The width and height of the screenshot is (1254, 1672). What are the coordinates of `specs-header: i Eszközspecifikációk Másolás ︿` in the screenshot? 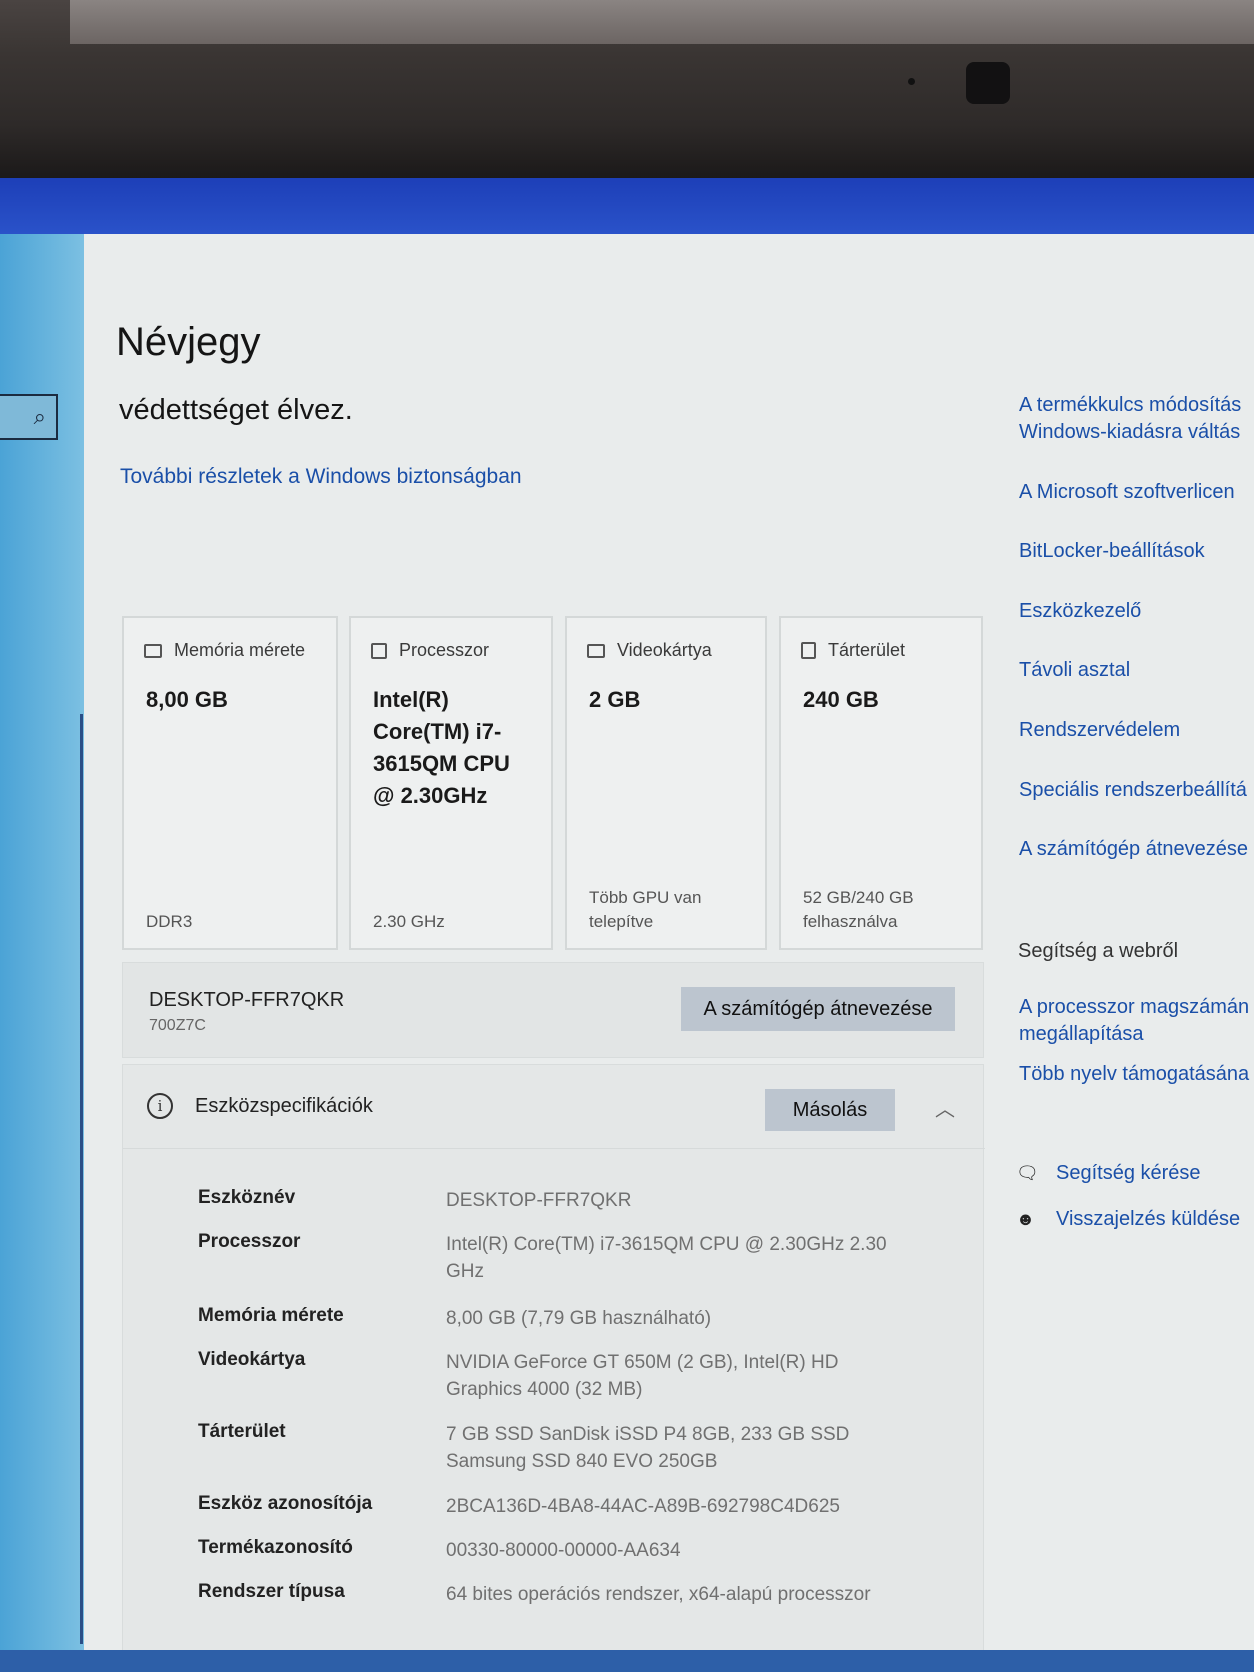 It's located at (554, 1107).